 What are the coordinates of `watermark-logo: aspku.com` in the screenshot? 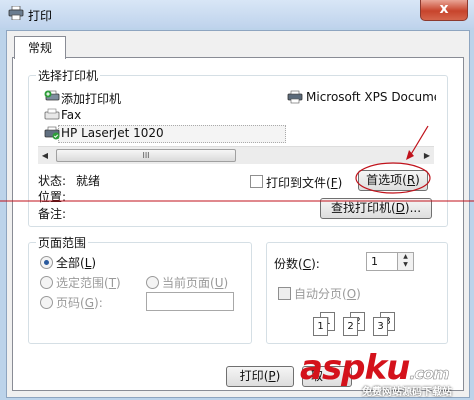 It's located at (375, 368).